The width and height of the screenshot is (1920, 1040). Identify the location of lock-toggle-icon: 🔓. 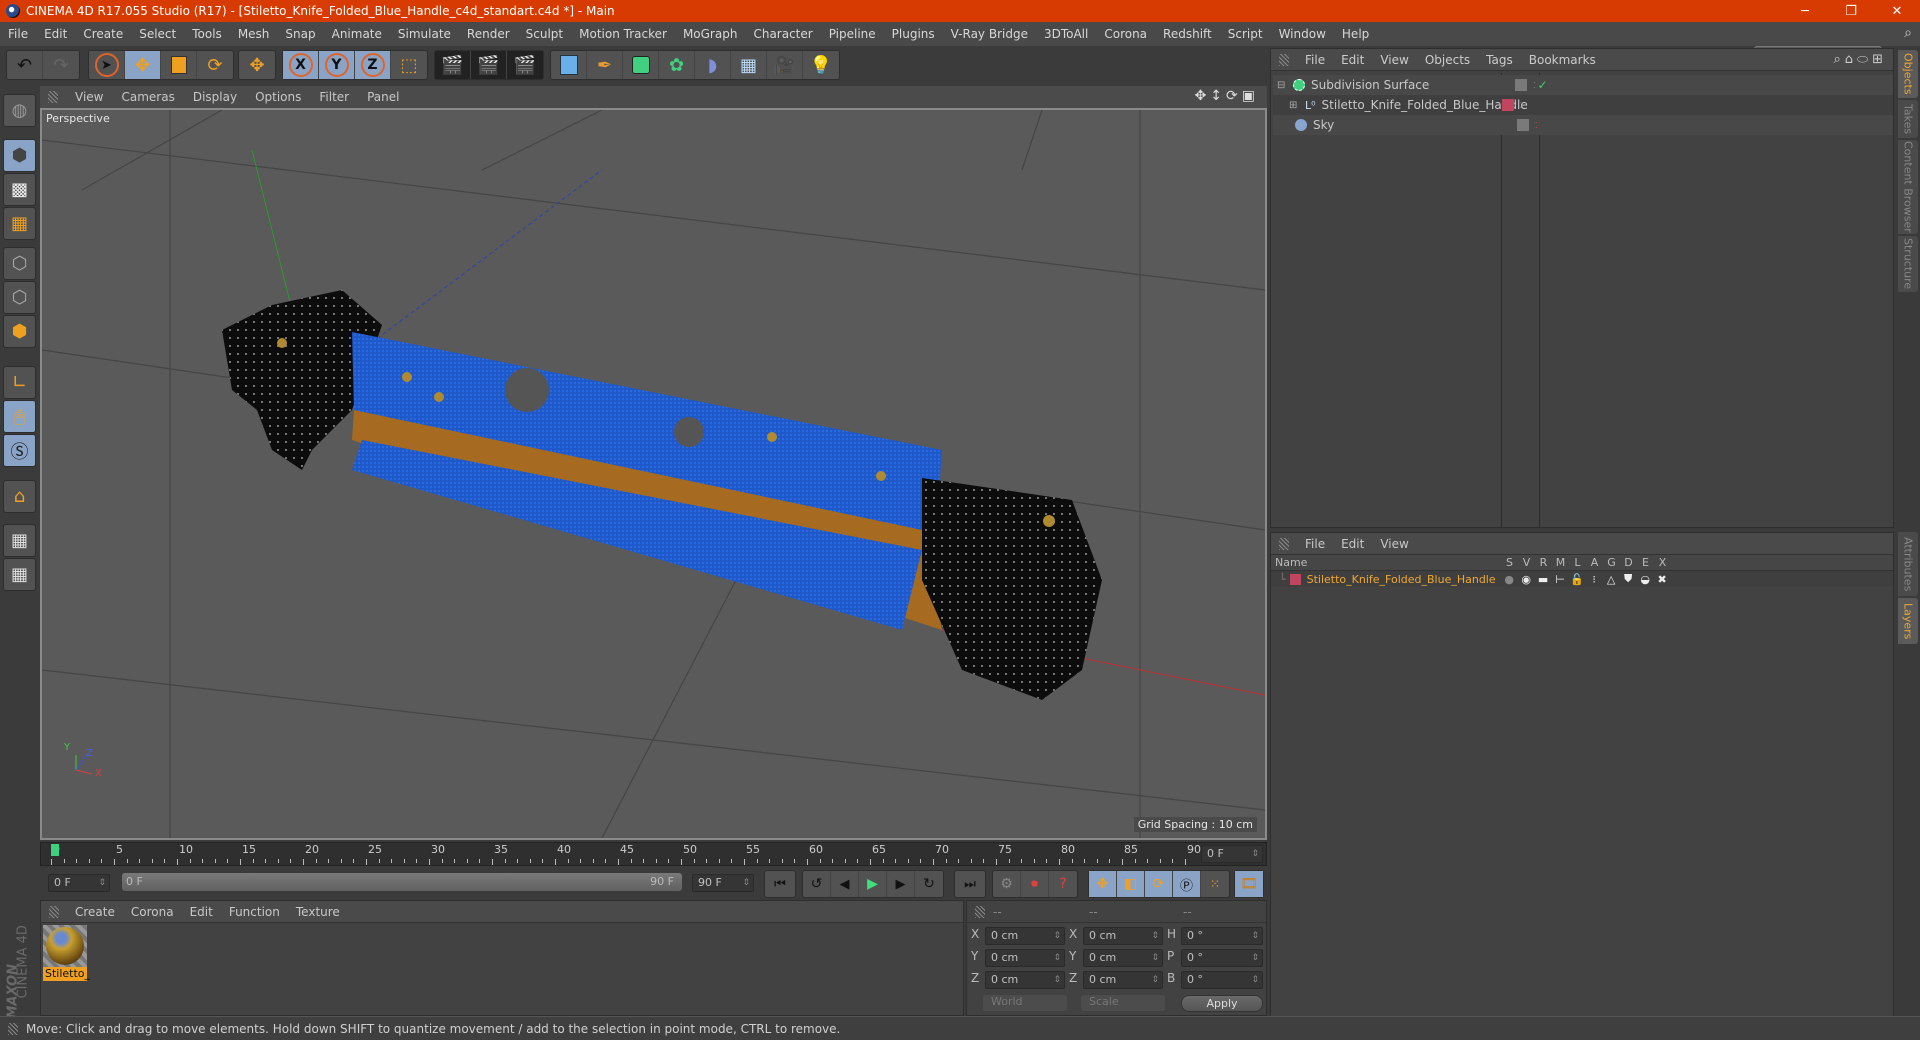
(1577, 579).